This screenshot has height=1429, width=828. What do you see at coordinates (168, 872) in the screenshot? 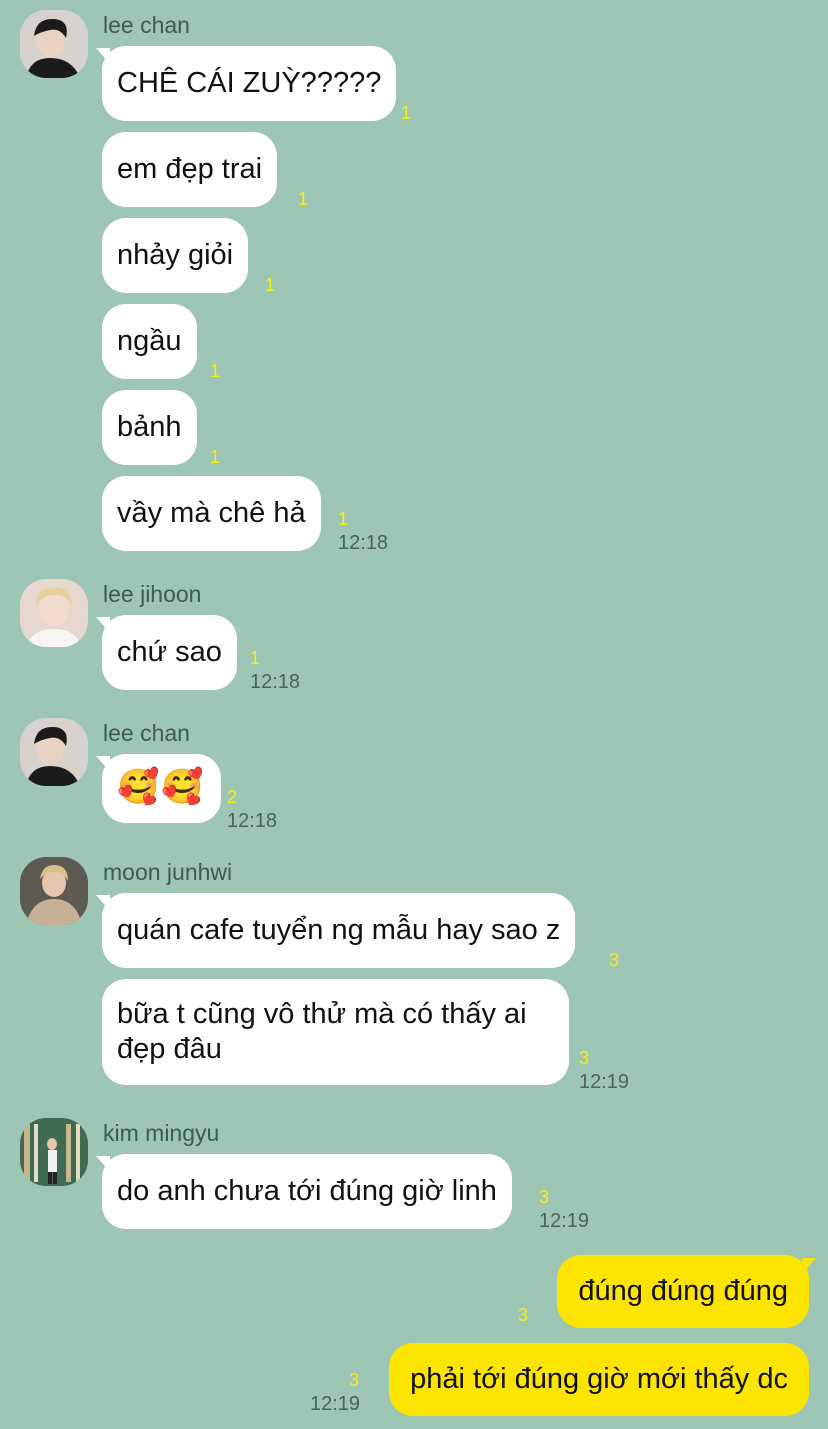
I see `sender-name: moon junhwi` at bounding box center [168, 872].